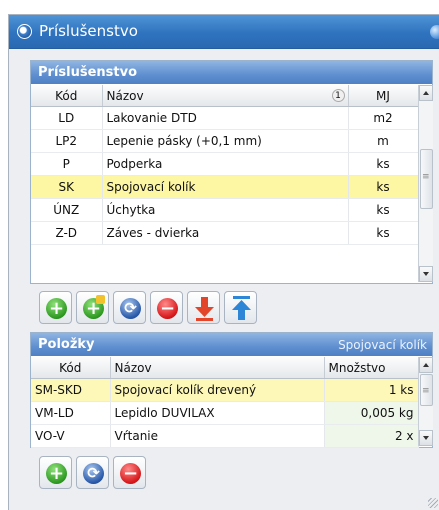 The width and height of the screenshot is (439, 510). I want to click on table-row-selected: SK Spojovací kolík ks, so click(225, 187).